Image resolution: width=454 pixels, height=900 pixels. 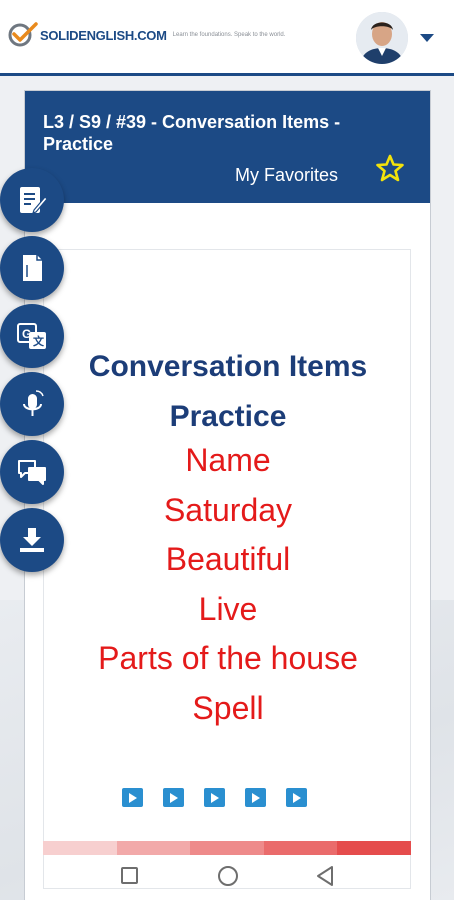 I want to click on notes-edit-icon, so click(x=34, y=200).